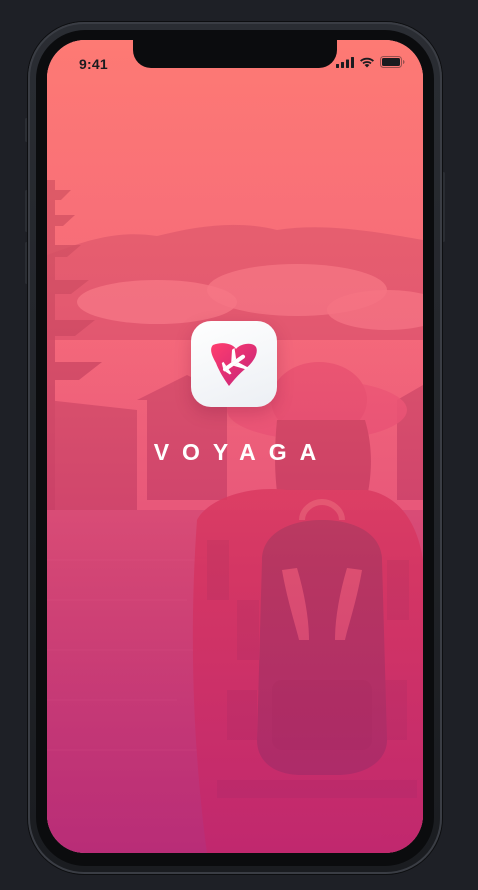  I want to click on airplane-heart-logo-icon, so click(234, 364).